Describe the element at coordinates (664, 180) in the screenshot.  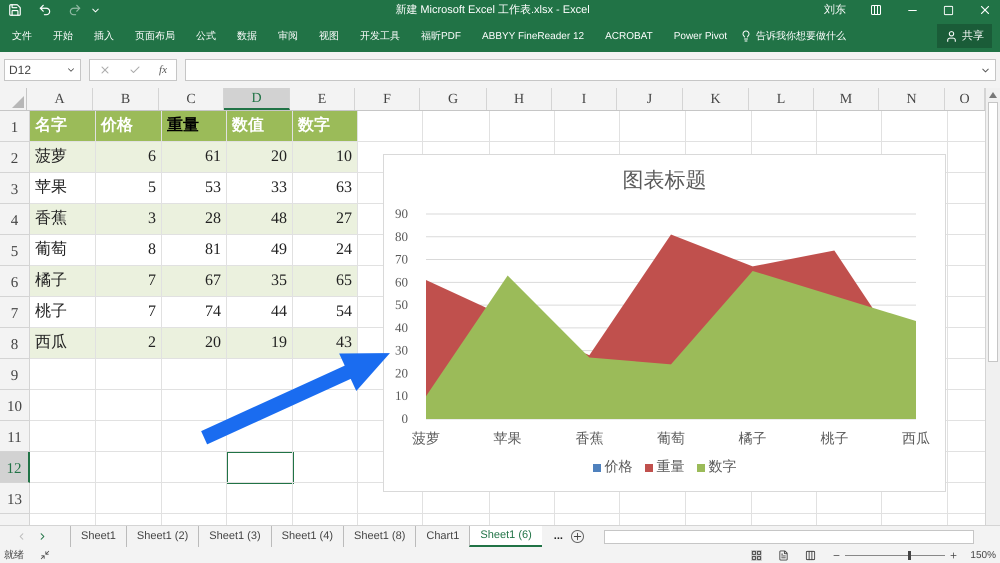
I see `chart-title: 图表标题` at that location.